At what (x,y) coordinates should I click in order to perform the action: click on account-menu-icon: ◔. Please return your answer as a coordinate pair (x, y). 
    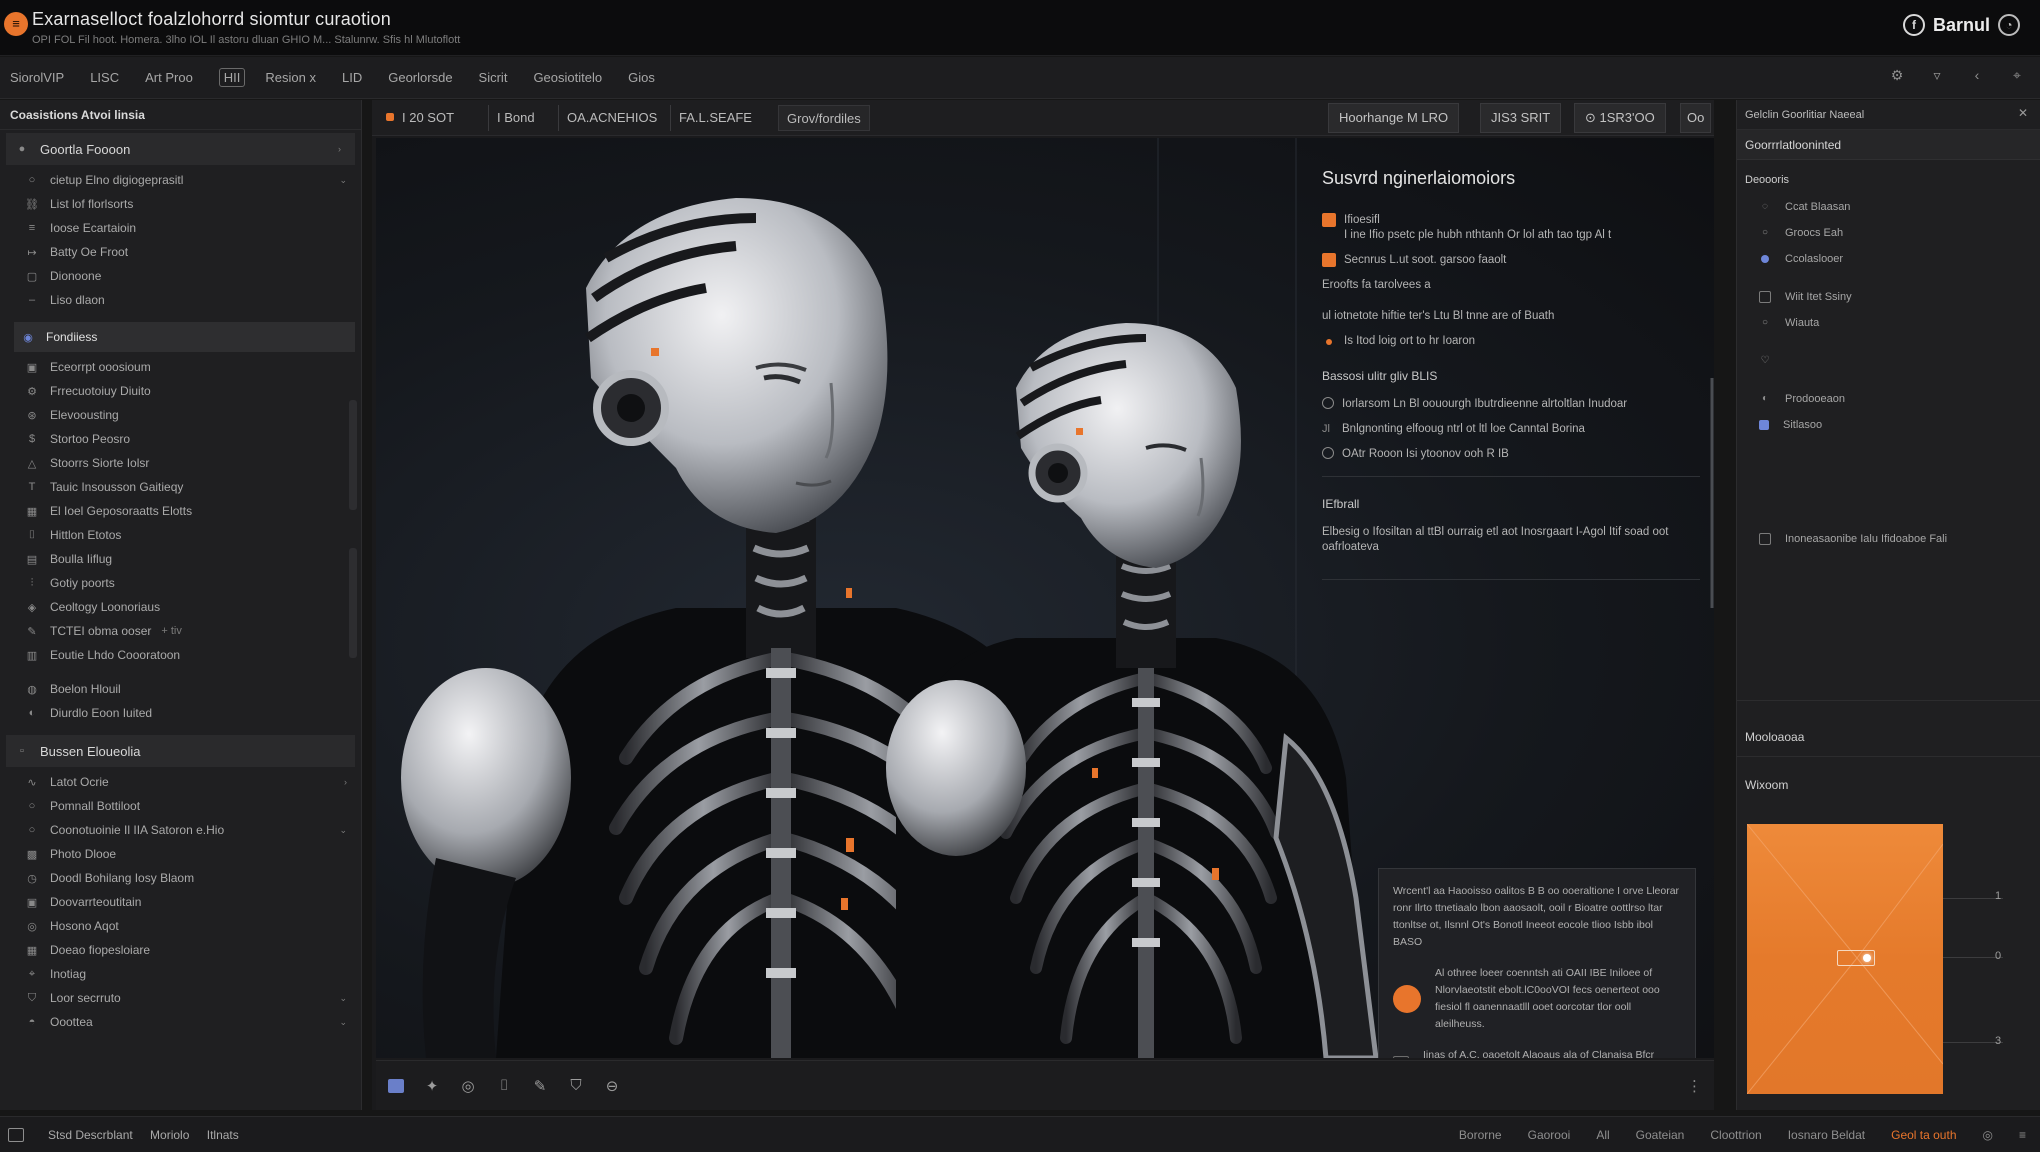
    Looking at the image, I should click on (2009, 25).